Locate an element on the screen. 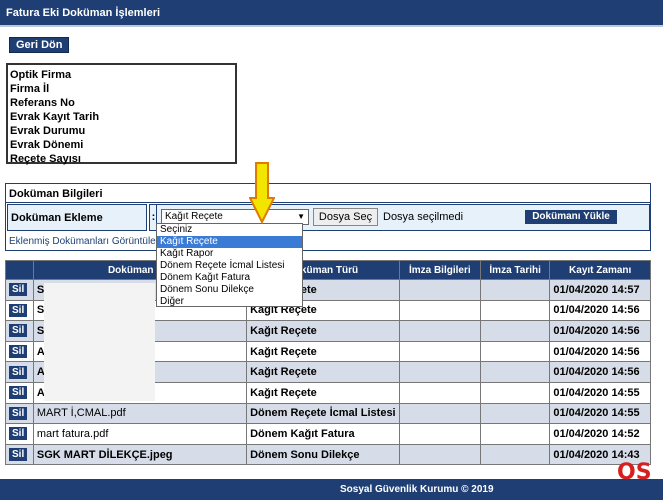  window-title-bar: Fatura Eki Doküman İşlemleri is located at coordinates (331, 13).